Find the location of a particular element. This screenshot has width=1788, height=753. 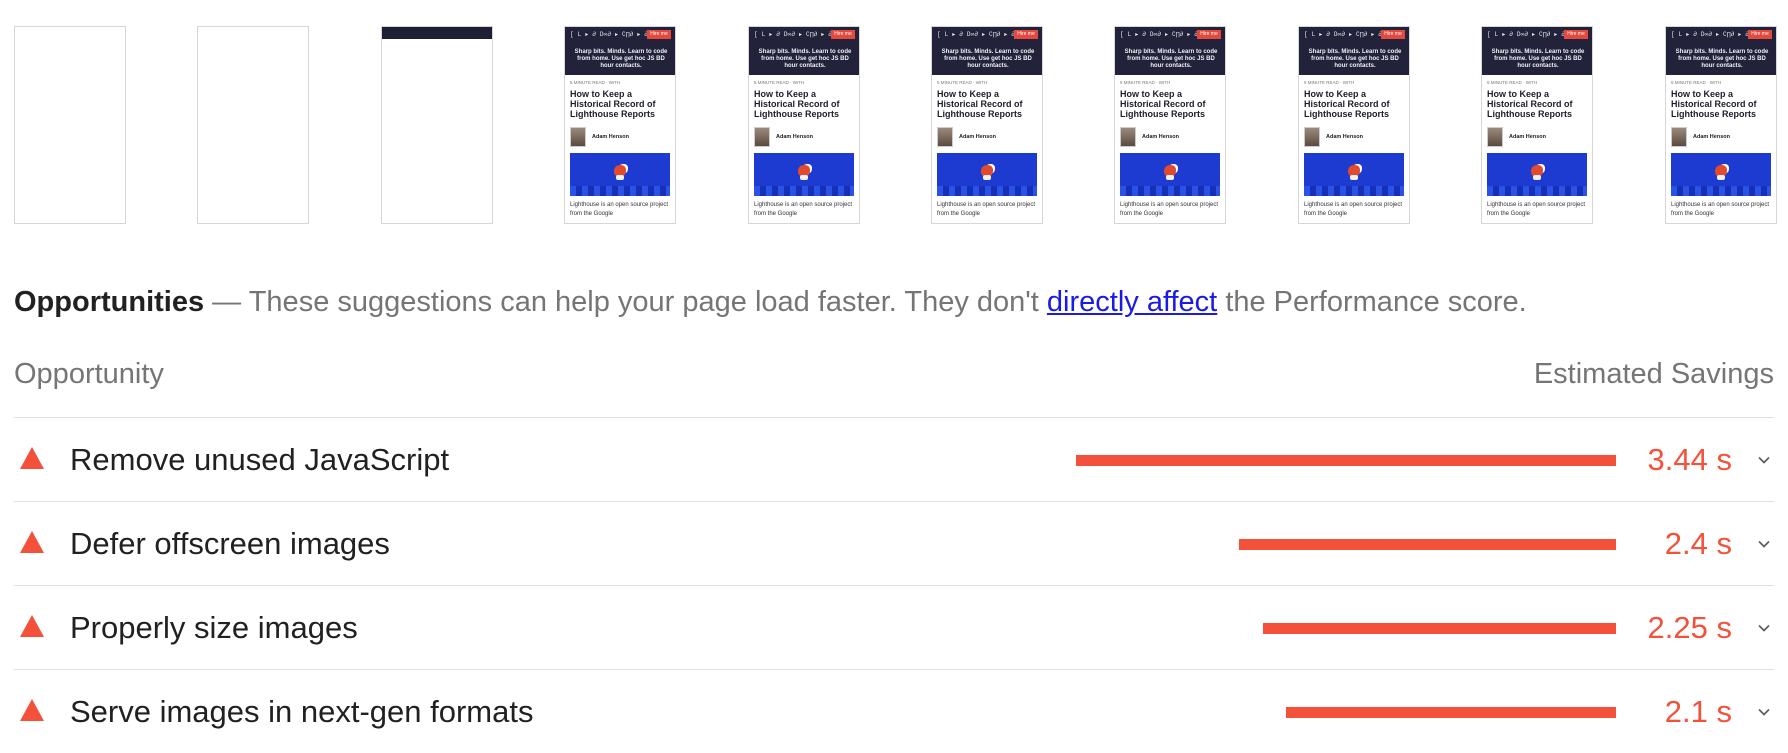

estimated-savings: 3.44 s is located at coordinates (1689, 459).